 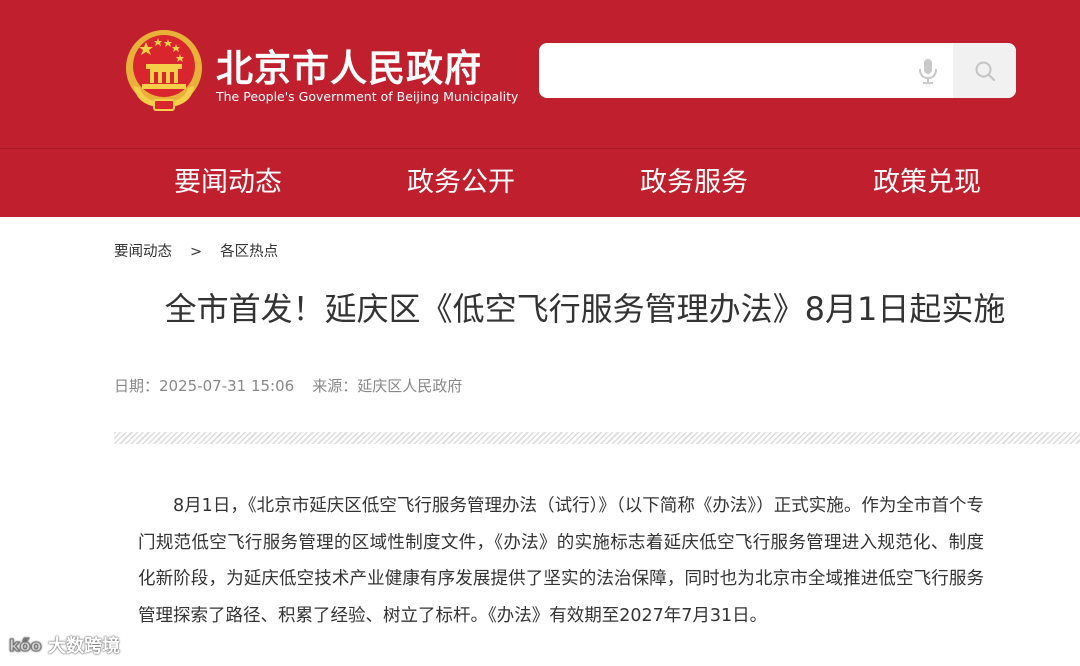 I want to click on article-source: 延庆区人民政府, so click(x=410, y=386).